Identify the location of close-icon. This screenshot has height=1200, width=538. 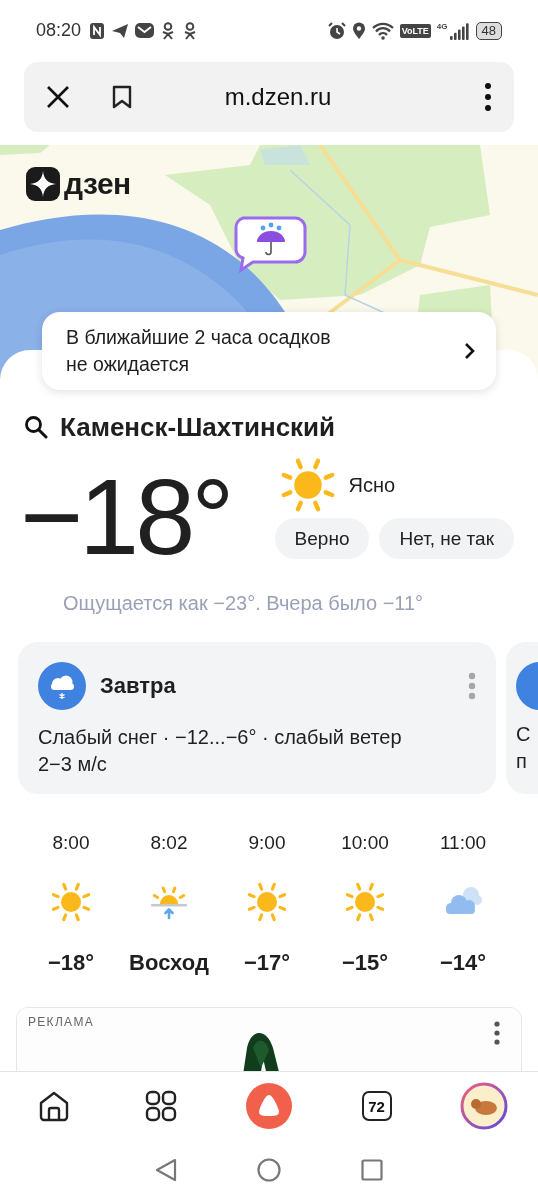
(58, 97).